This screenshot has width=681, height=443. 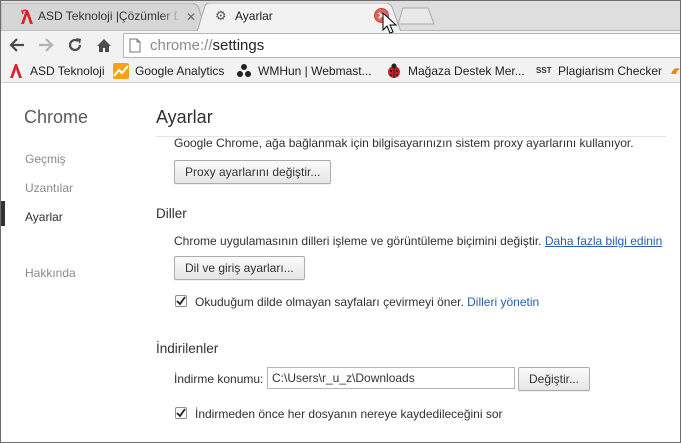 I want to click on forward-arrow-icon, so click(x=46, y=45).